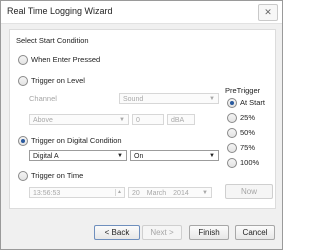  Describe the element at coordinates (117, 232) in the screenshot. I see `back-button: < Back` at that location.